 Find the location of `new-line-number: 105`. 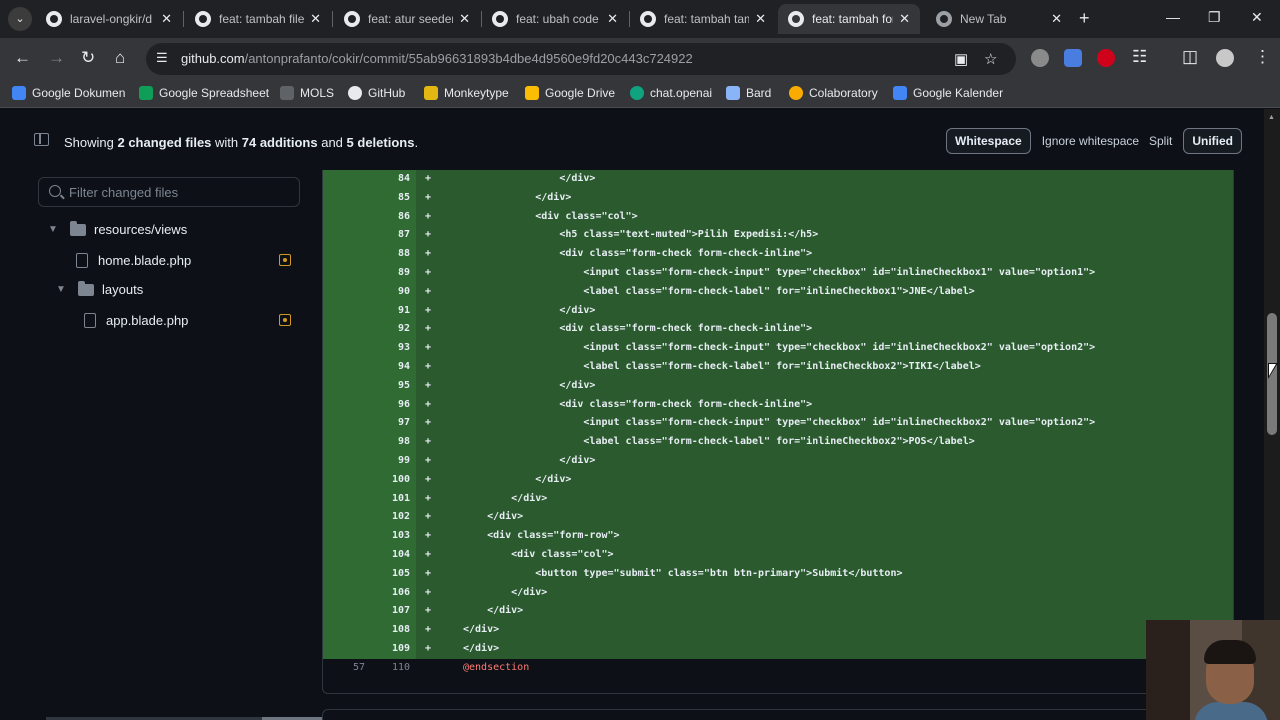

new-line-number: 105 is located at coordinates (392, 574).